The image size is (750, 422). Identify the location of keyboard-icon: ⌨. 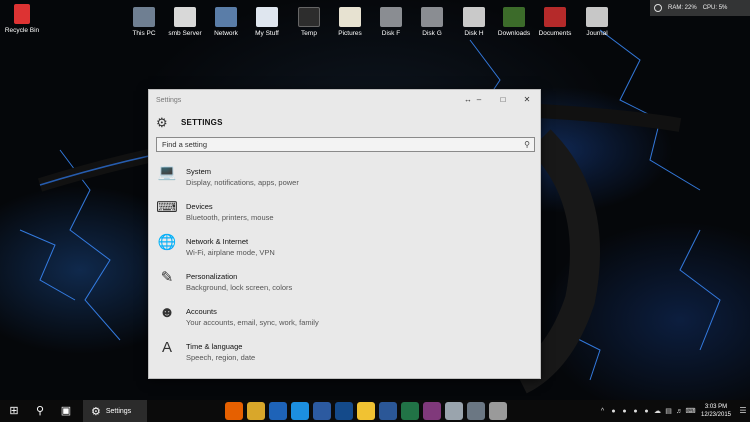
(690, 411).